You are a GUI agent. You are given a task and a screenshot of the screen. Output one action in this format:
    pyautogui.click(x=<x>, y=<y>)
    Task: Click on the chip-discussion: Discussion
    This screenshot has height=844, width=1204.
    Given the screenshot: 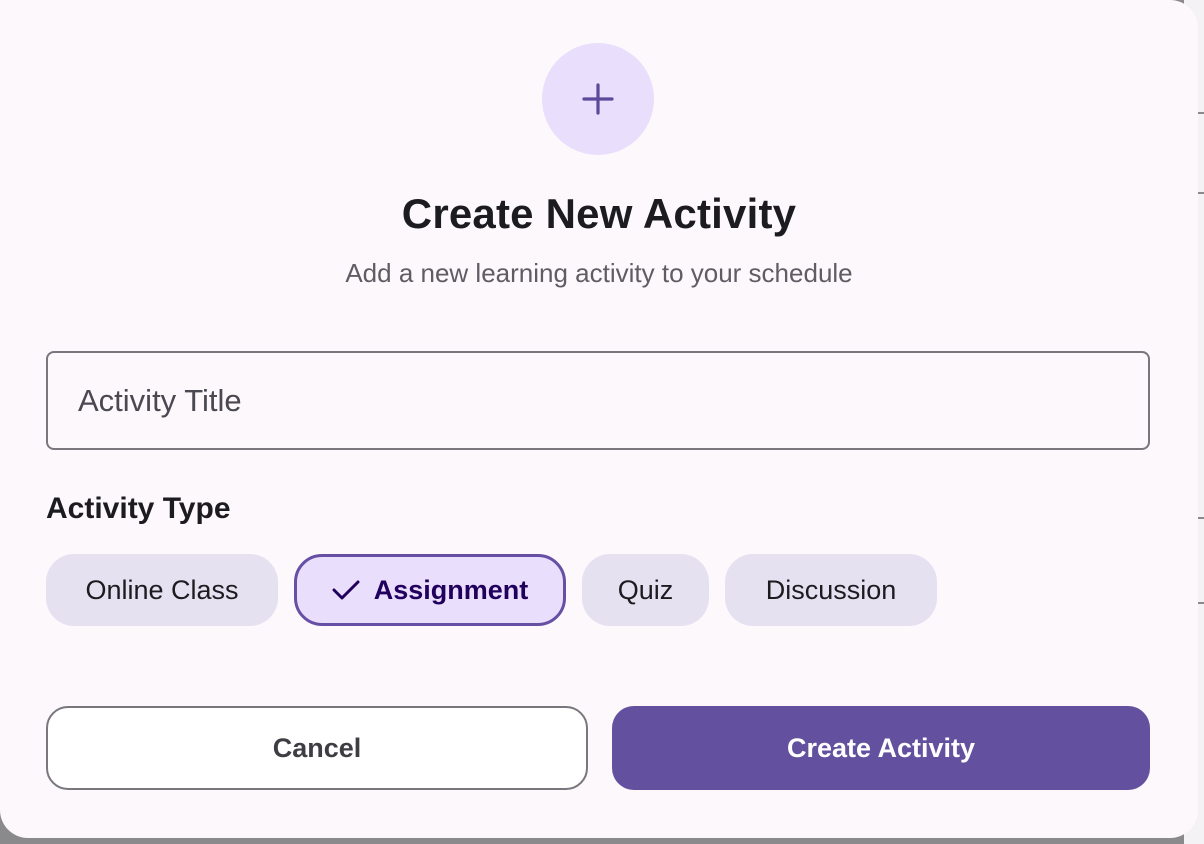 What is the action you would take?
    pyautogui.click(x=831, y=590)
    